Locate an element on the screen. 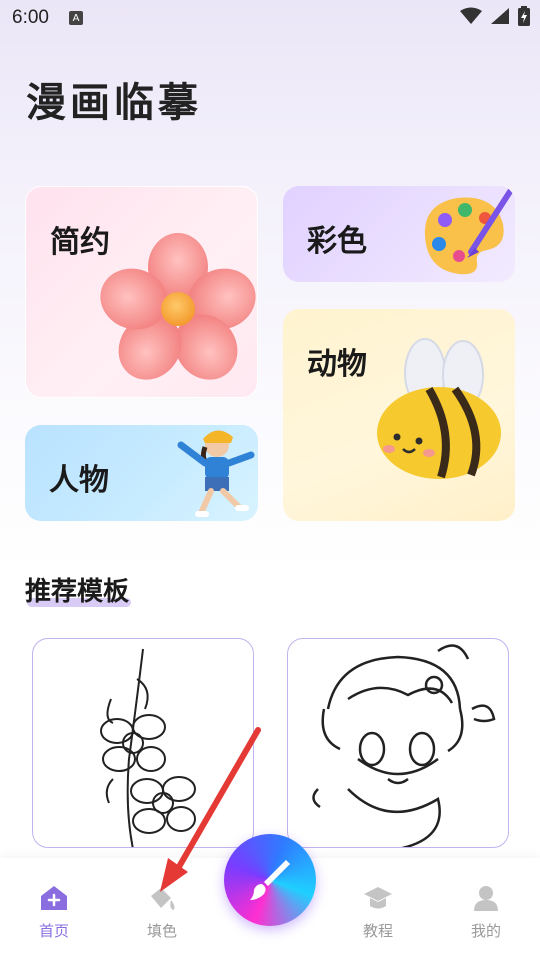  status-bar: 6:00 A is located at coordinates (270, 18).